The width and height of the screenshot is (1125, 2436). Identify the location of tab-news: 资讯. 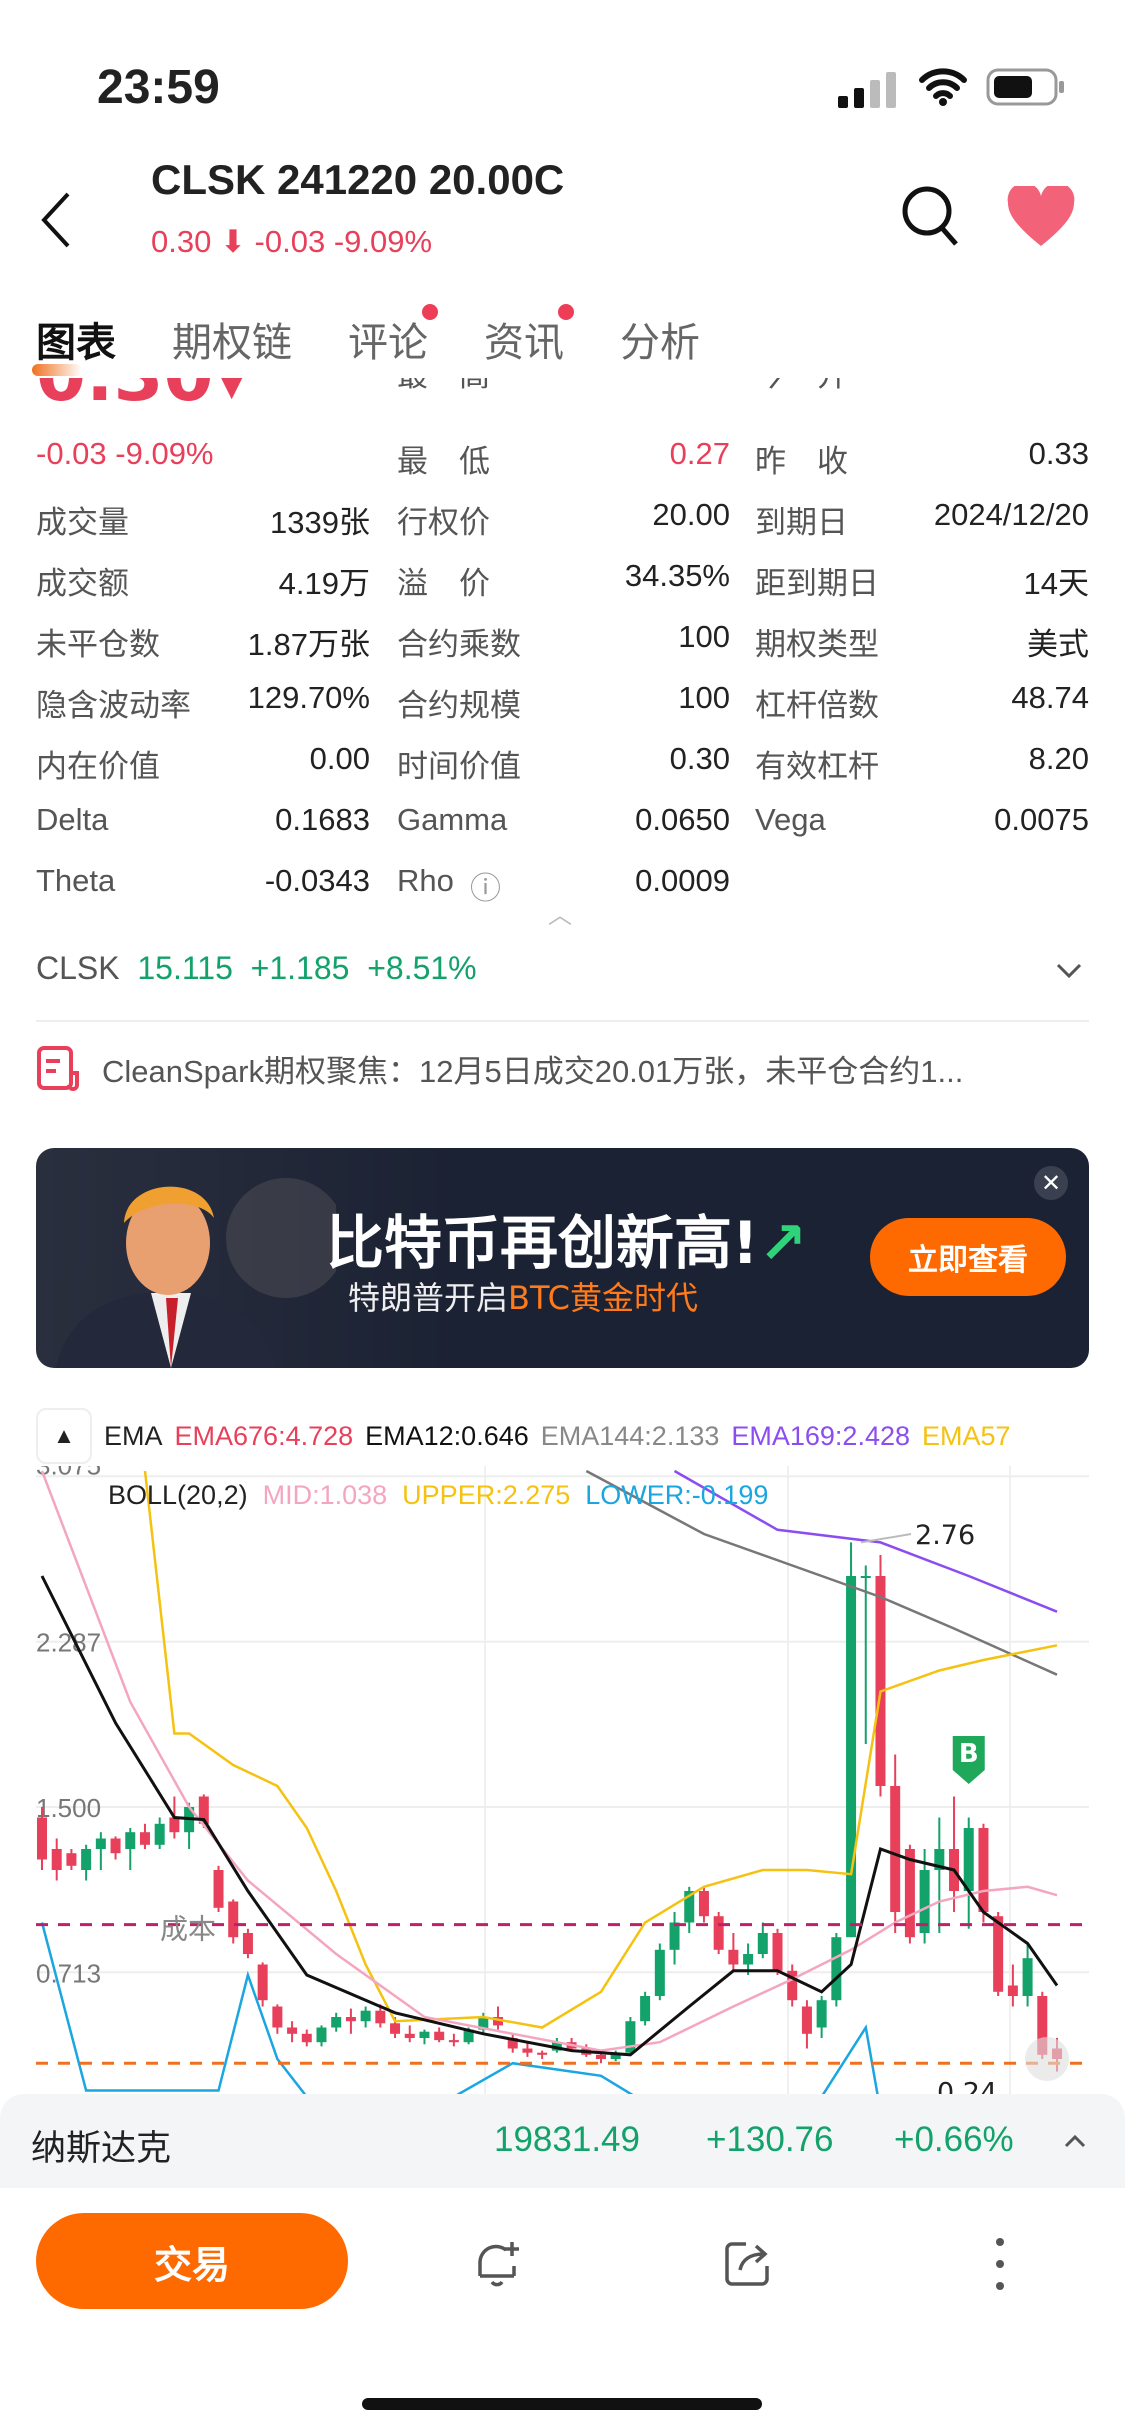
(529, 336).